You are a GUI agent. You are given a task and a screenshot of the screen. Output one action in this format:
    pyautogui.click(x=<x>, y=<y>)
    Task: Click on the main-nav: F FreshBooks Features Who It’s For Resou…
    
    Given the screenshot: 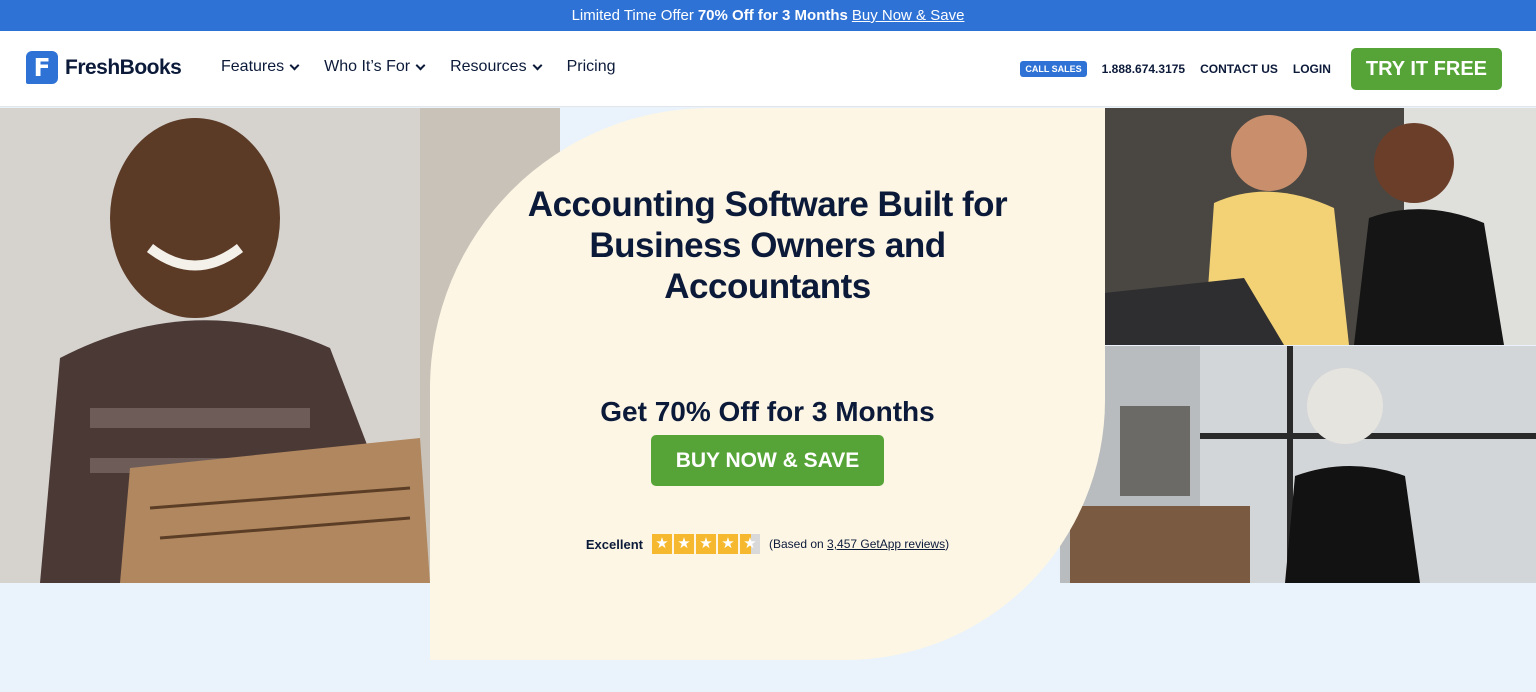 What is the action you would take?
    pyautogui.click(x=768, y=69)
    